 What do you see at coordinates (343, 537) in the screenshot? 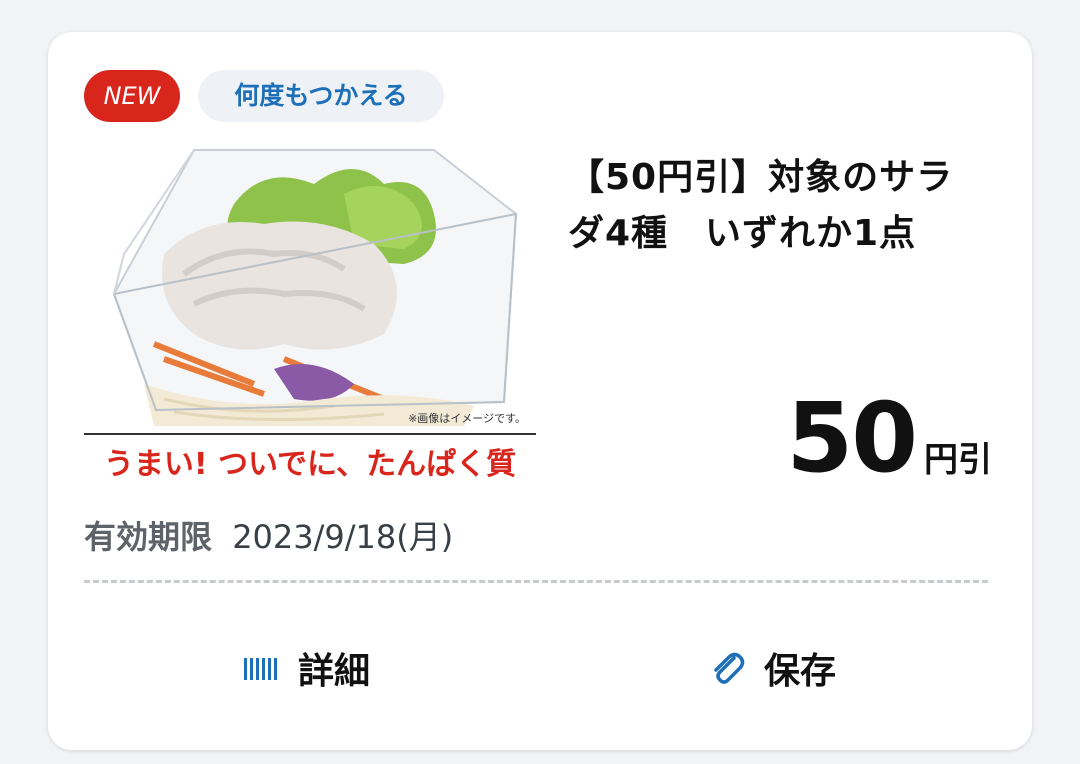
I see `expiry-date: 2023/9/18(月)` at bounding box center [343, 537].